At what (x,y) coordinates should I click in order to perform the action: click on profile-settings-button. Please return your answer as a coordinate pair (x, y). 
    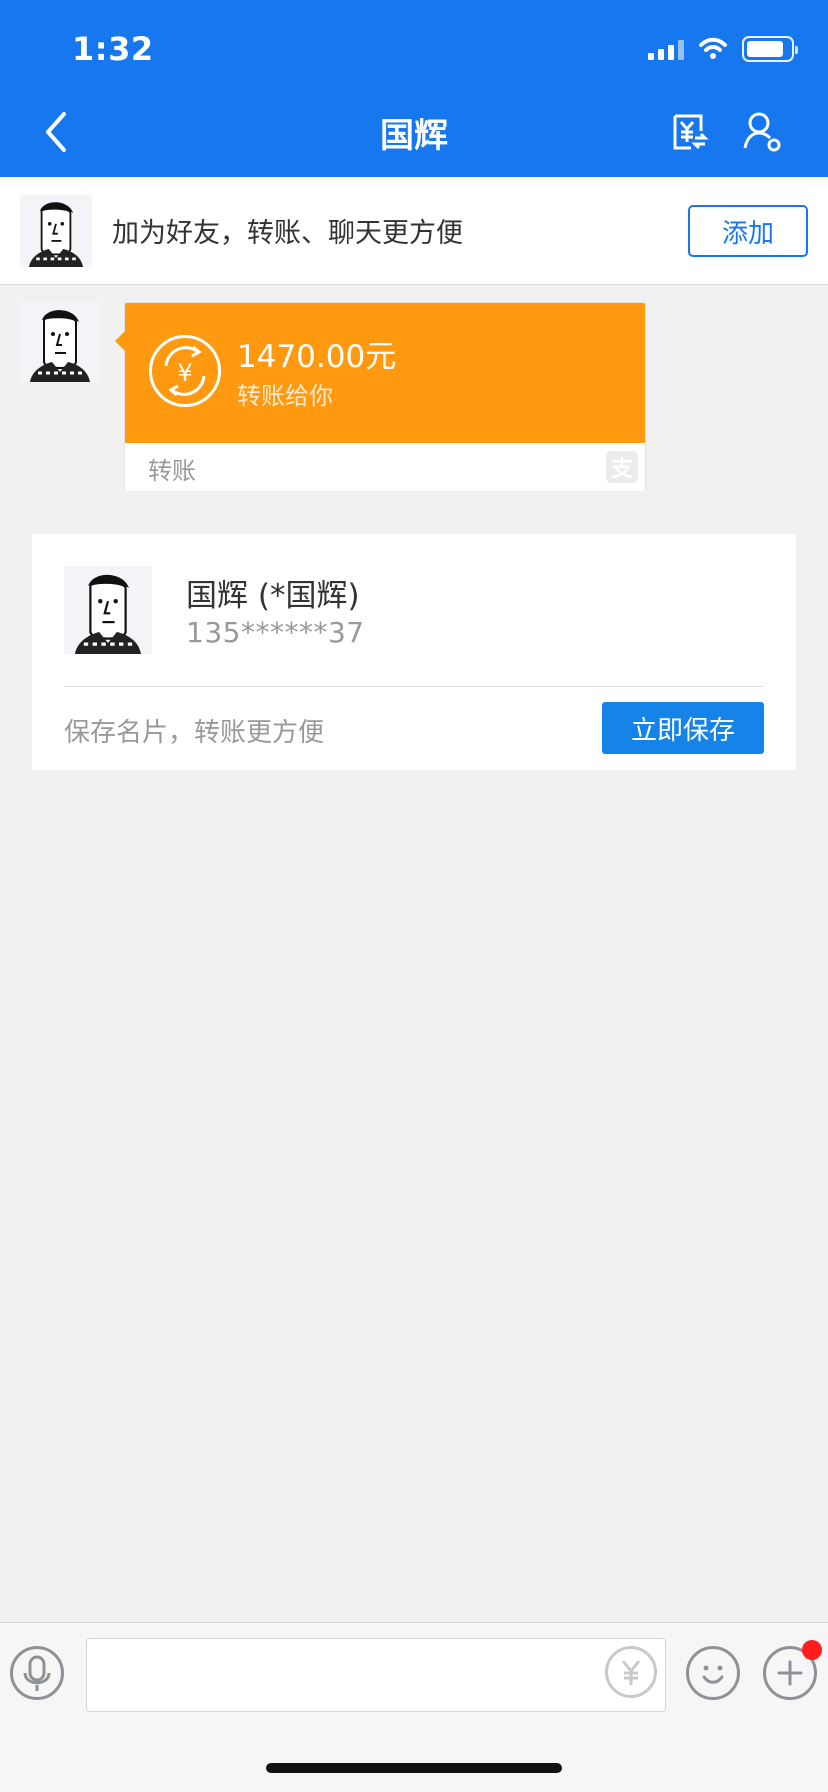
    Looking at the image, I should click on (762, 132).